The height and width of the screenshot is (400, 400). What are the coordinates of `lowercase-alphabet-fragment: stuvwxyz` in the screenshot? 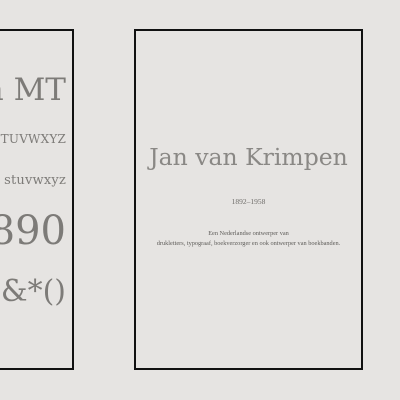 It's located at (35, 180).